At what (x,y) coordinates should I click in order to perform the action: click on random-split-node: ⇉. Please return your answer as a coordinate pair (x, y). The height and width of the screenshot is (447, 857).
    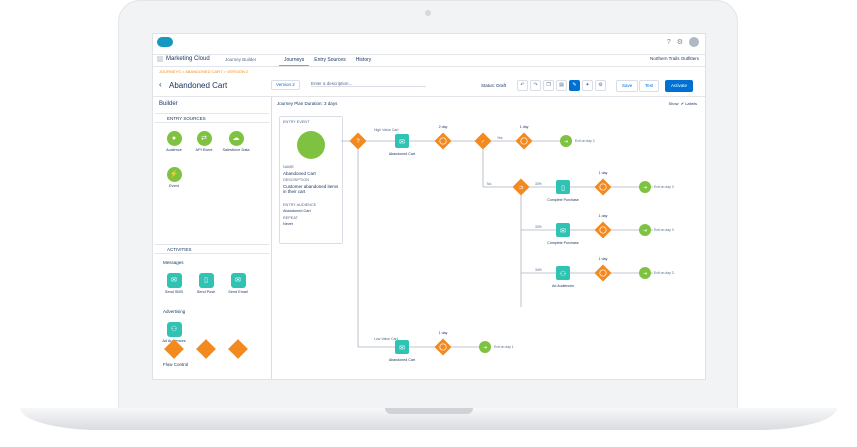
    Looking at the image, I should click on (521, 187).